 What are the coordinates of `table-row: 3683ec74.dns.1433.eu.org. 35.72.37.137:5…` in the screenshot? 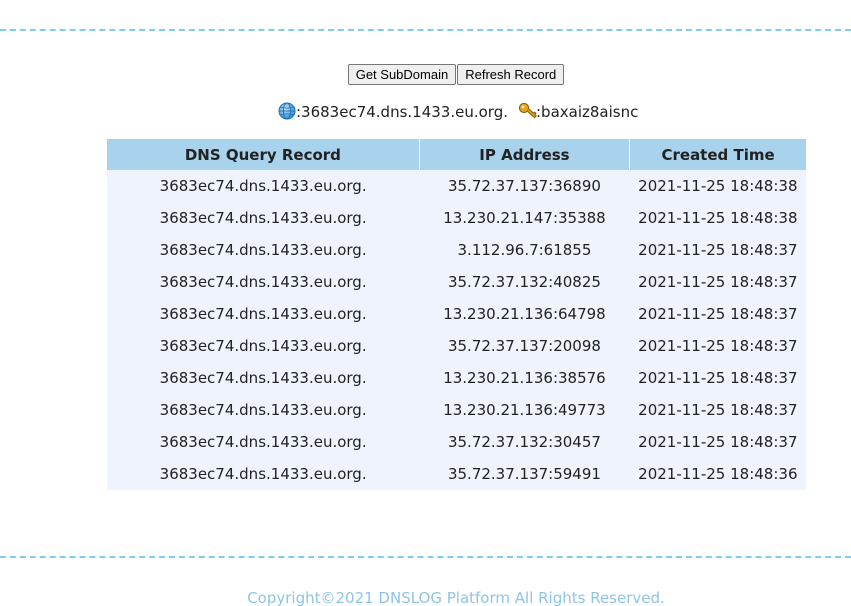 It's located at (456, 474).